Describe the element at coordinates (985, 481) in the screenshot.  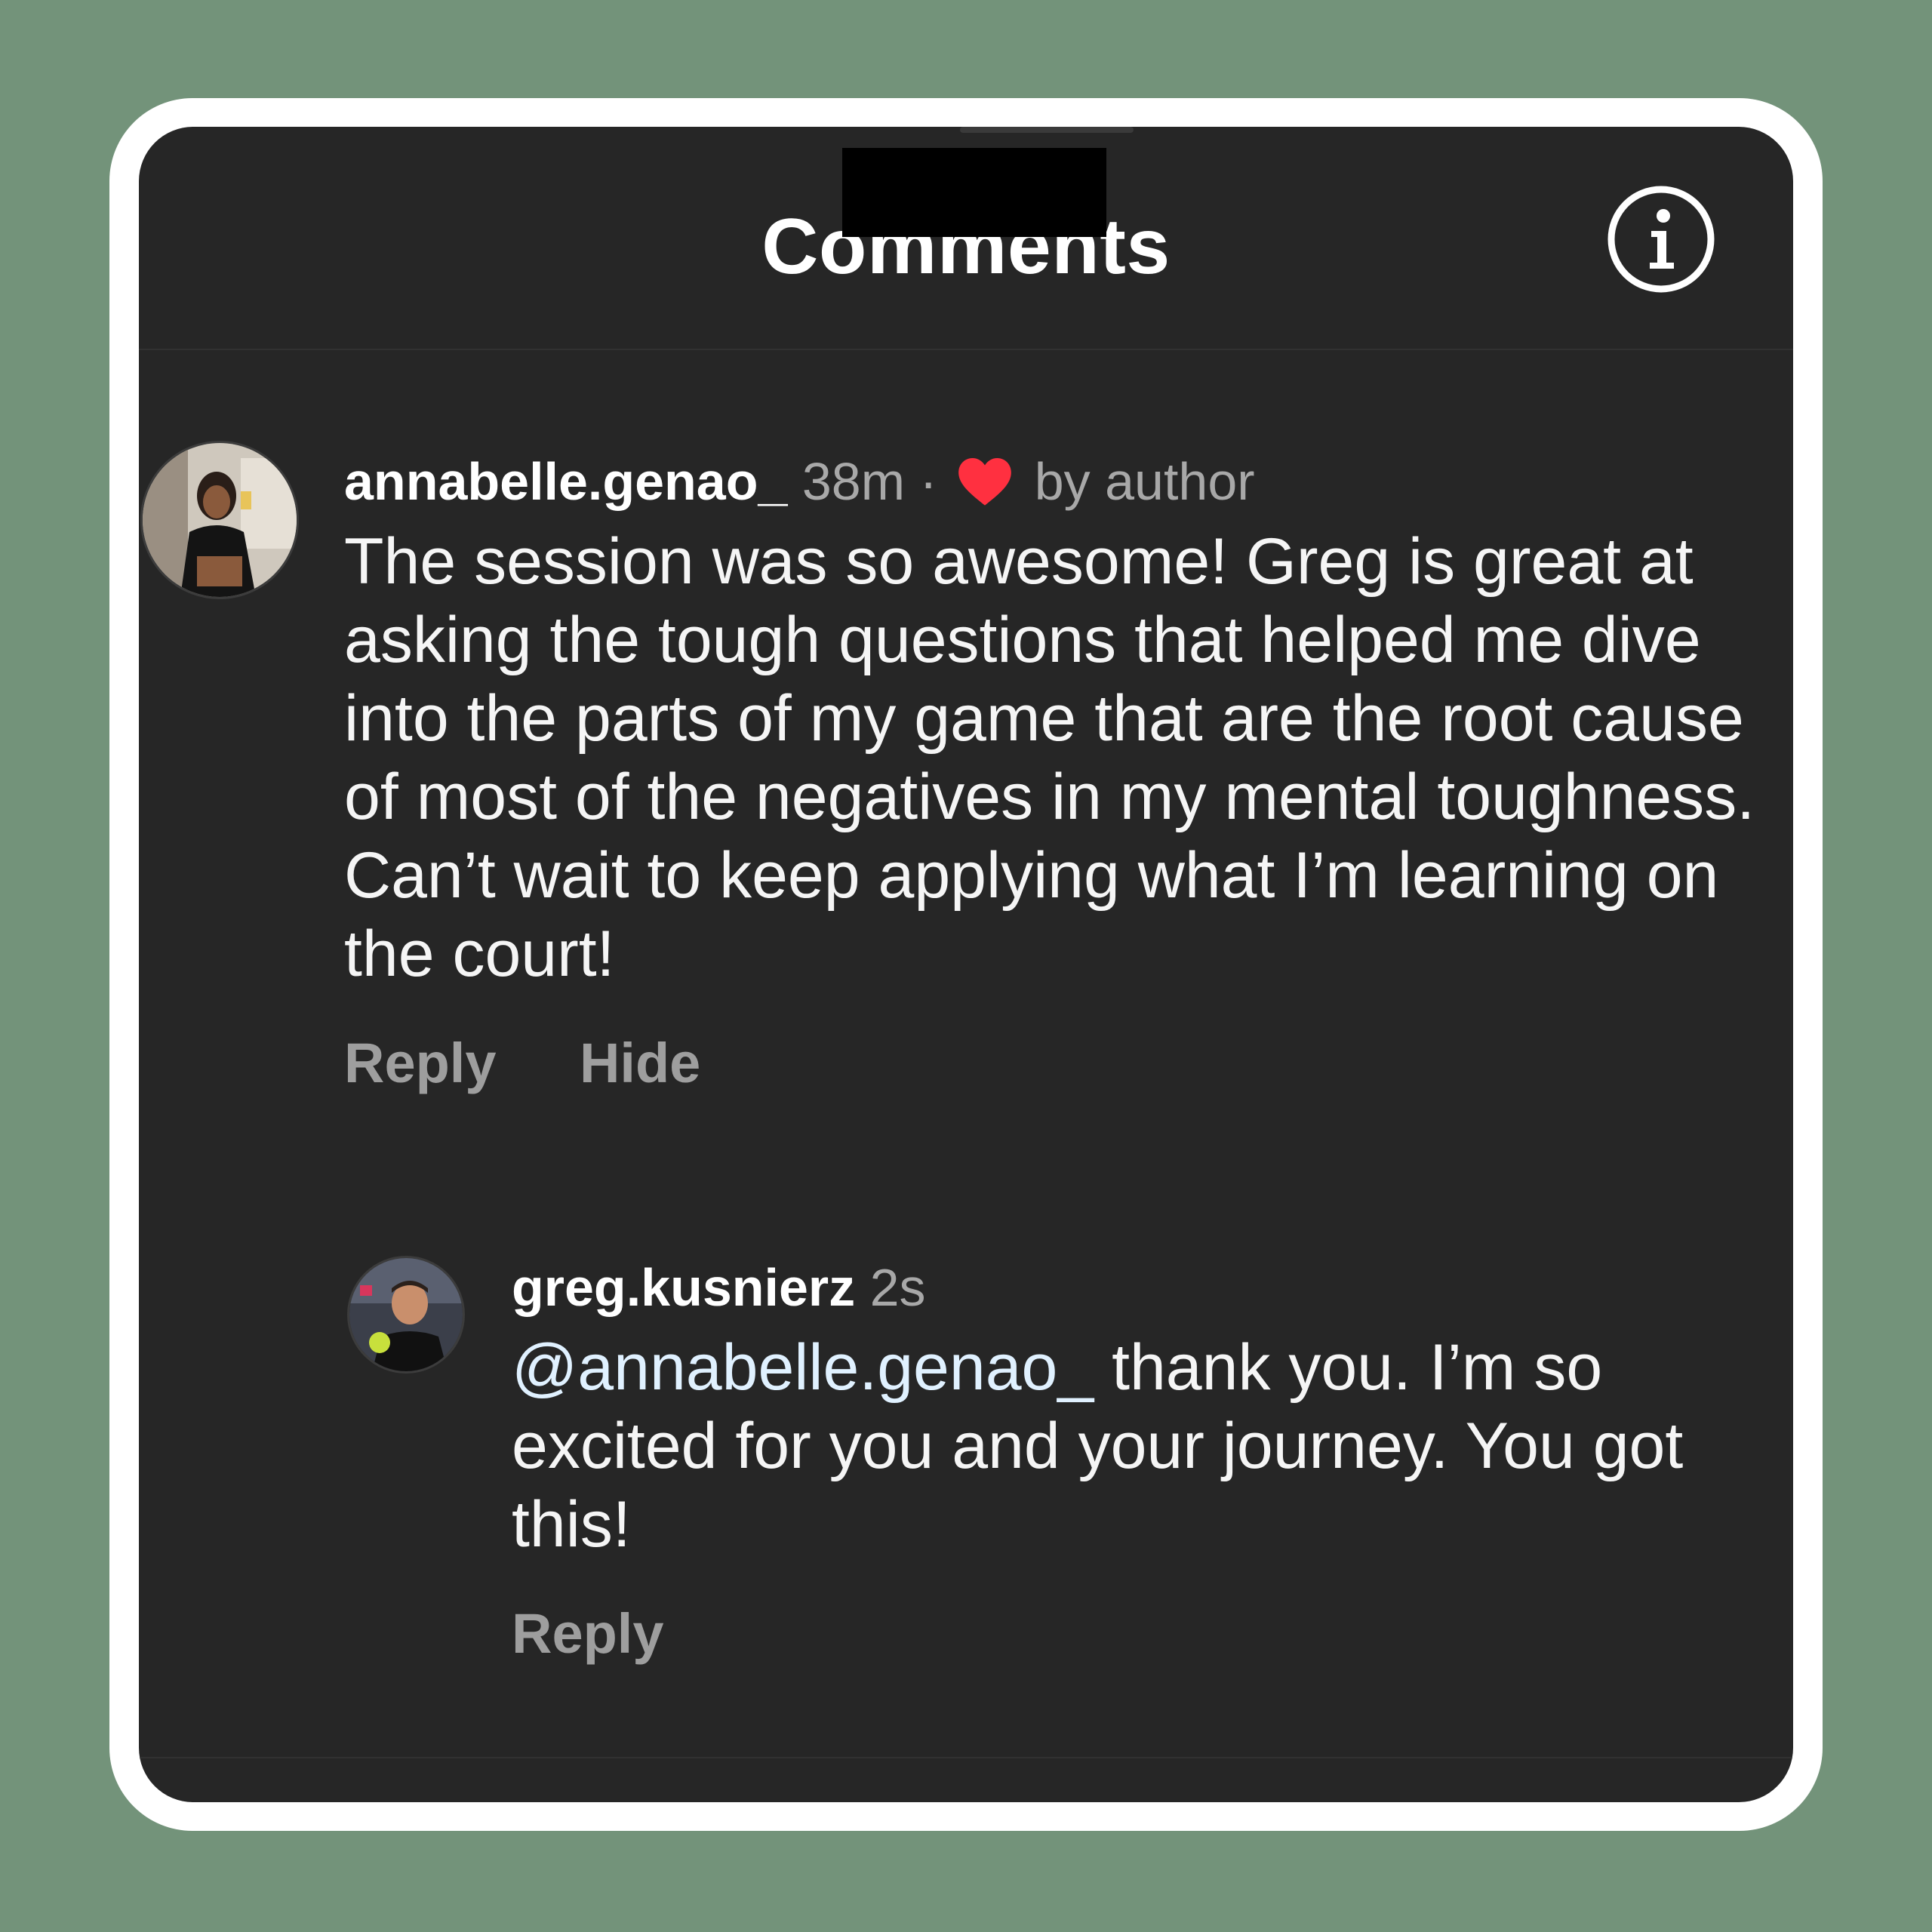
I see `heart-icon` at that location.